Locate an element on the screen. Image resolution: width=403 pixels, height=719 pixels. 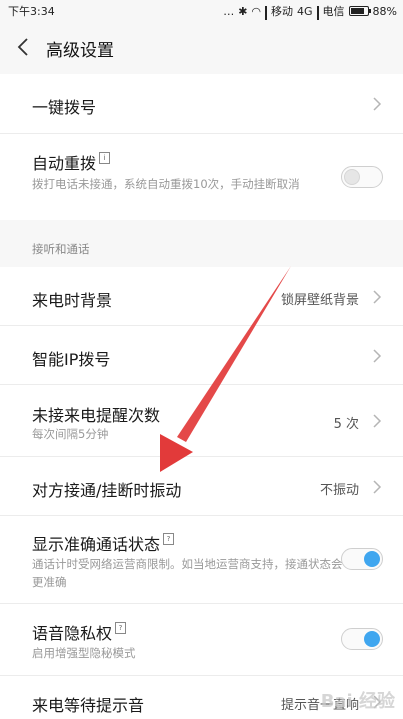
smart-ip-label: 智能IP拨号 is located at coordinates (71, 359).